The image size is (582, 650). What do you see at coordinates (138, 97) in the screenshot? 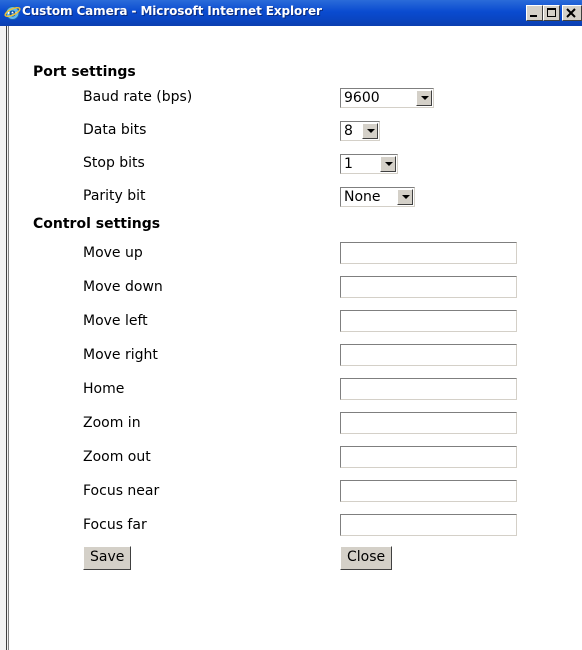
I see `baud-rate-label: Baud rate (bps)` at bounding box center [138, 97].